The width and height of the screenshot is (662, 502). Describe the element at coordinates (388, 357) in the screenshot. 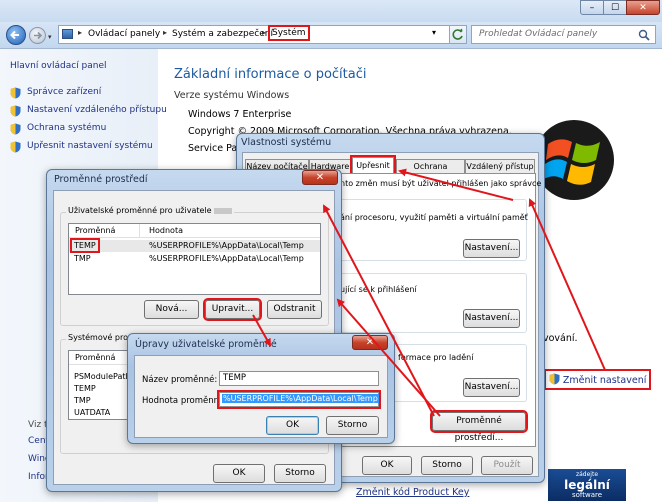

I see `arrow-env-to-edit` at that location.